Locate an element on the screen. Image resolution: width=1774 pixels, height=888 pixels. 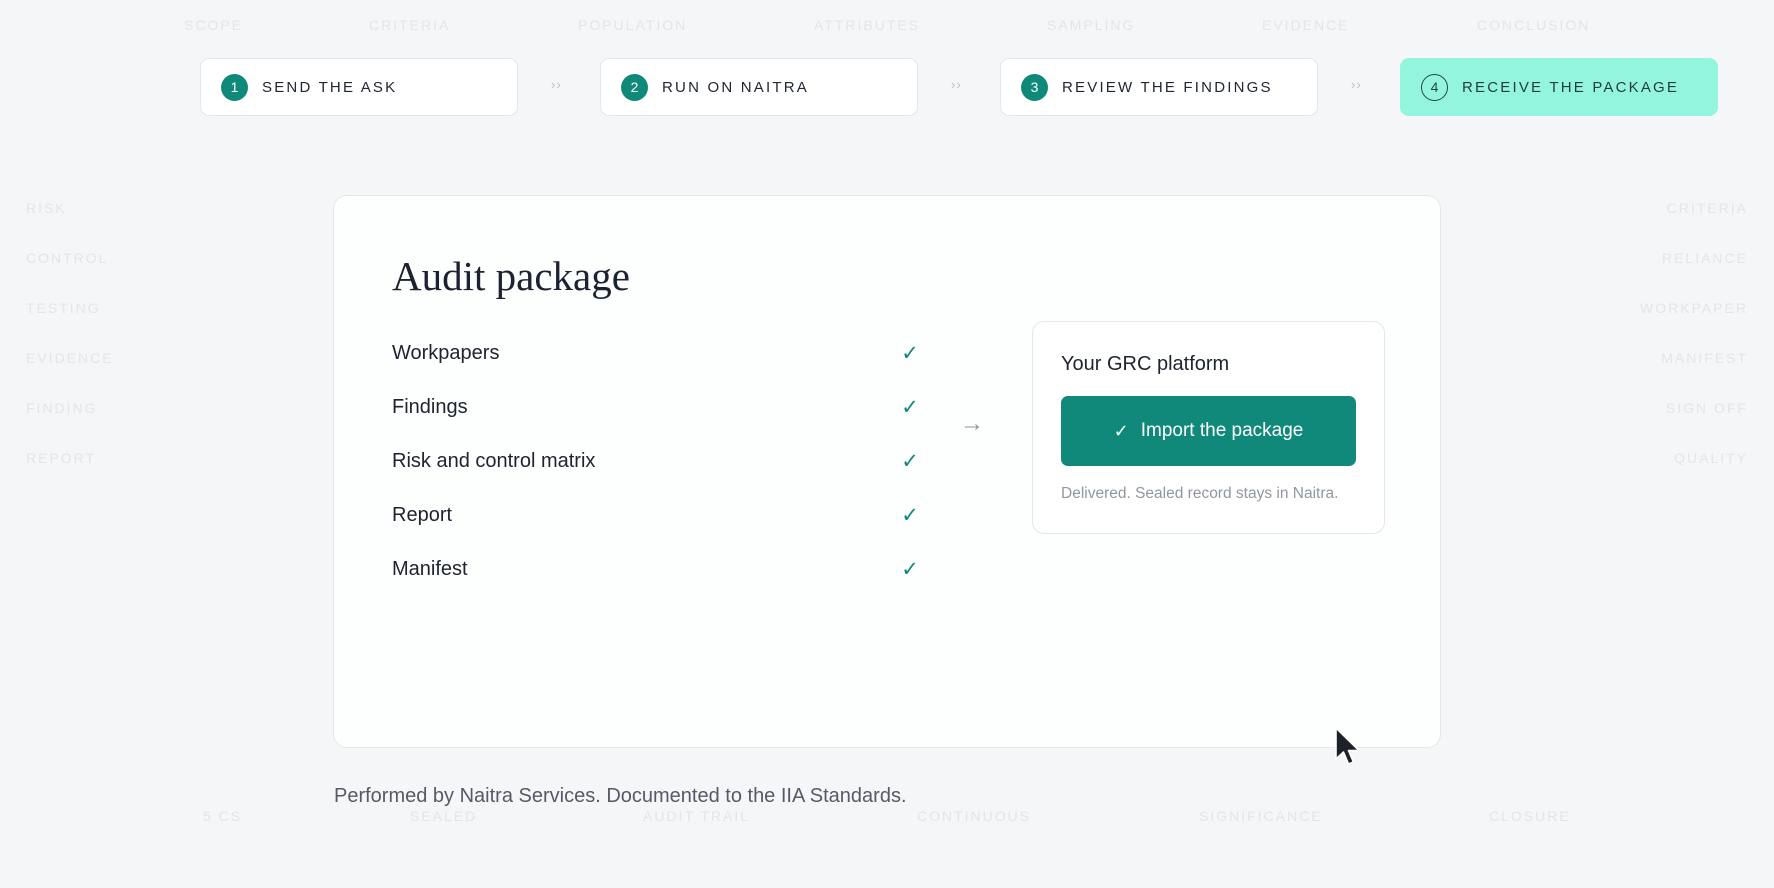
bg-word: SAMPLING is located at coordinates (1091, 25).